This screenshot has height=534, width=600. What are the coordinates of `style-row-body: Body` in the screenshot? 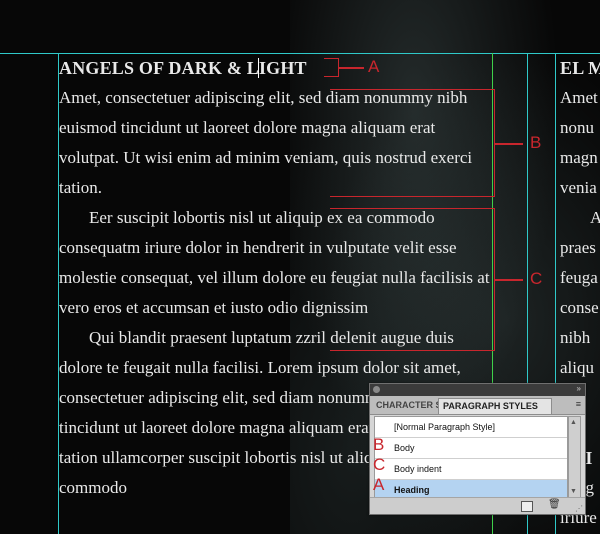 It's located at (471, 448).